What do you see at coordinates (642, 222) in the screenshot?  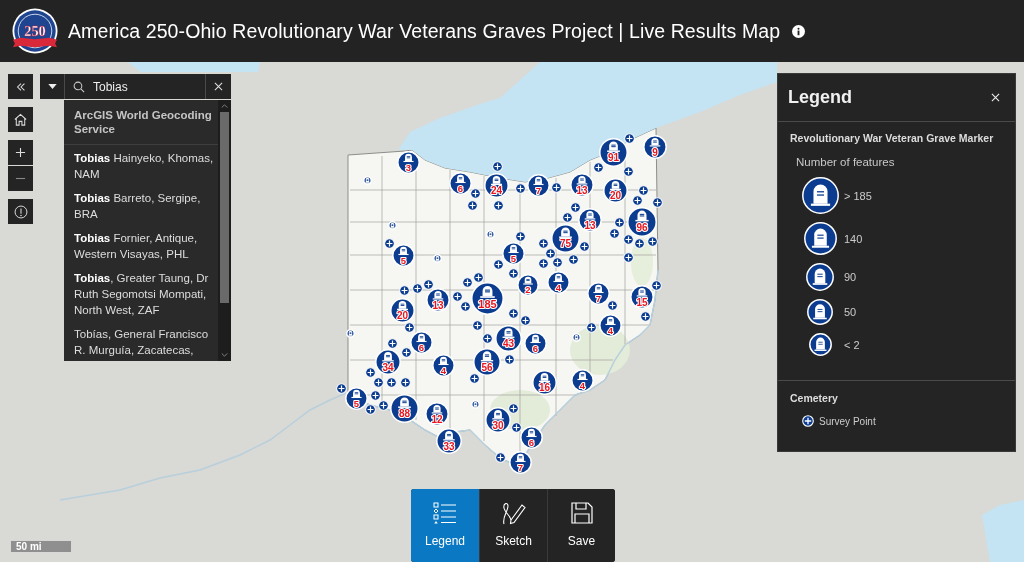 I see `cluster-marker: 96` at bounding box center [642, 222].